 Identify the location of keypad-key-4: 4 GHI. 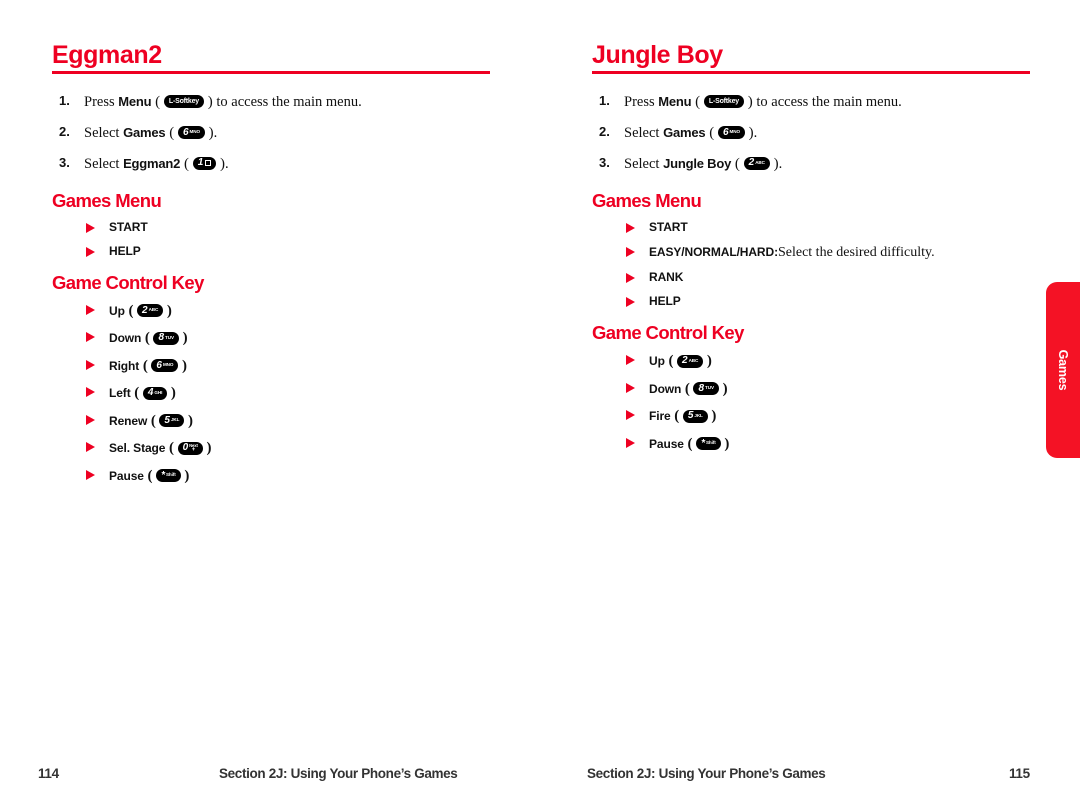
(155, 393).